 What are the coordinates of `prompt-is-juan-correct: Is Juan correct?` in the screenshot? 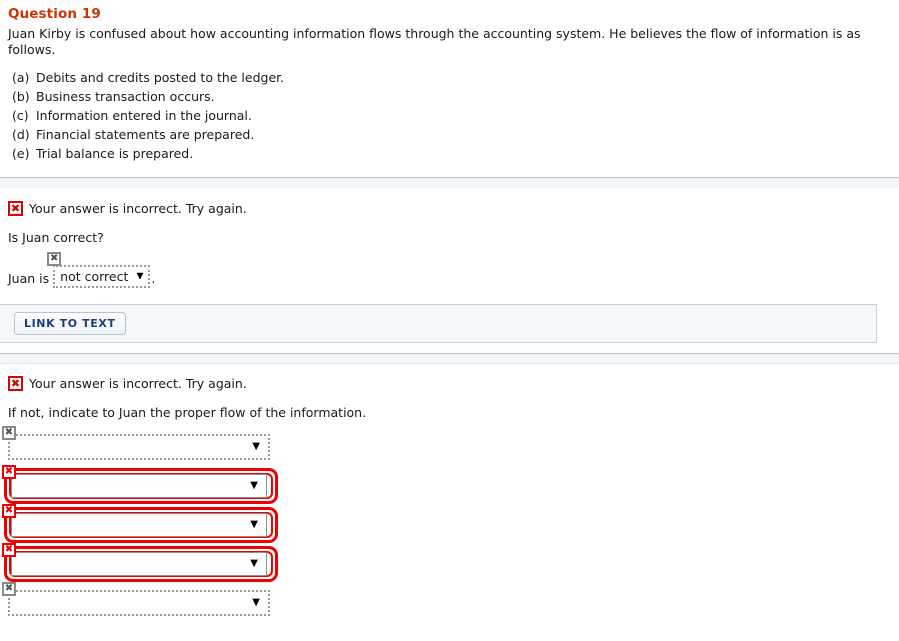 It's located at (56, 237).